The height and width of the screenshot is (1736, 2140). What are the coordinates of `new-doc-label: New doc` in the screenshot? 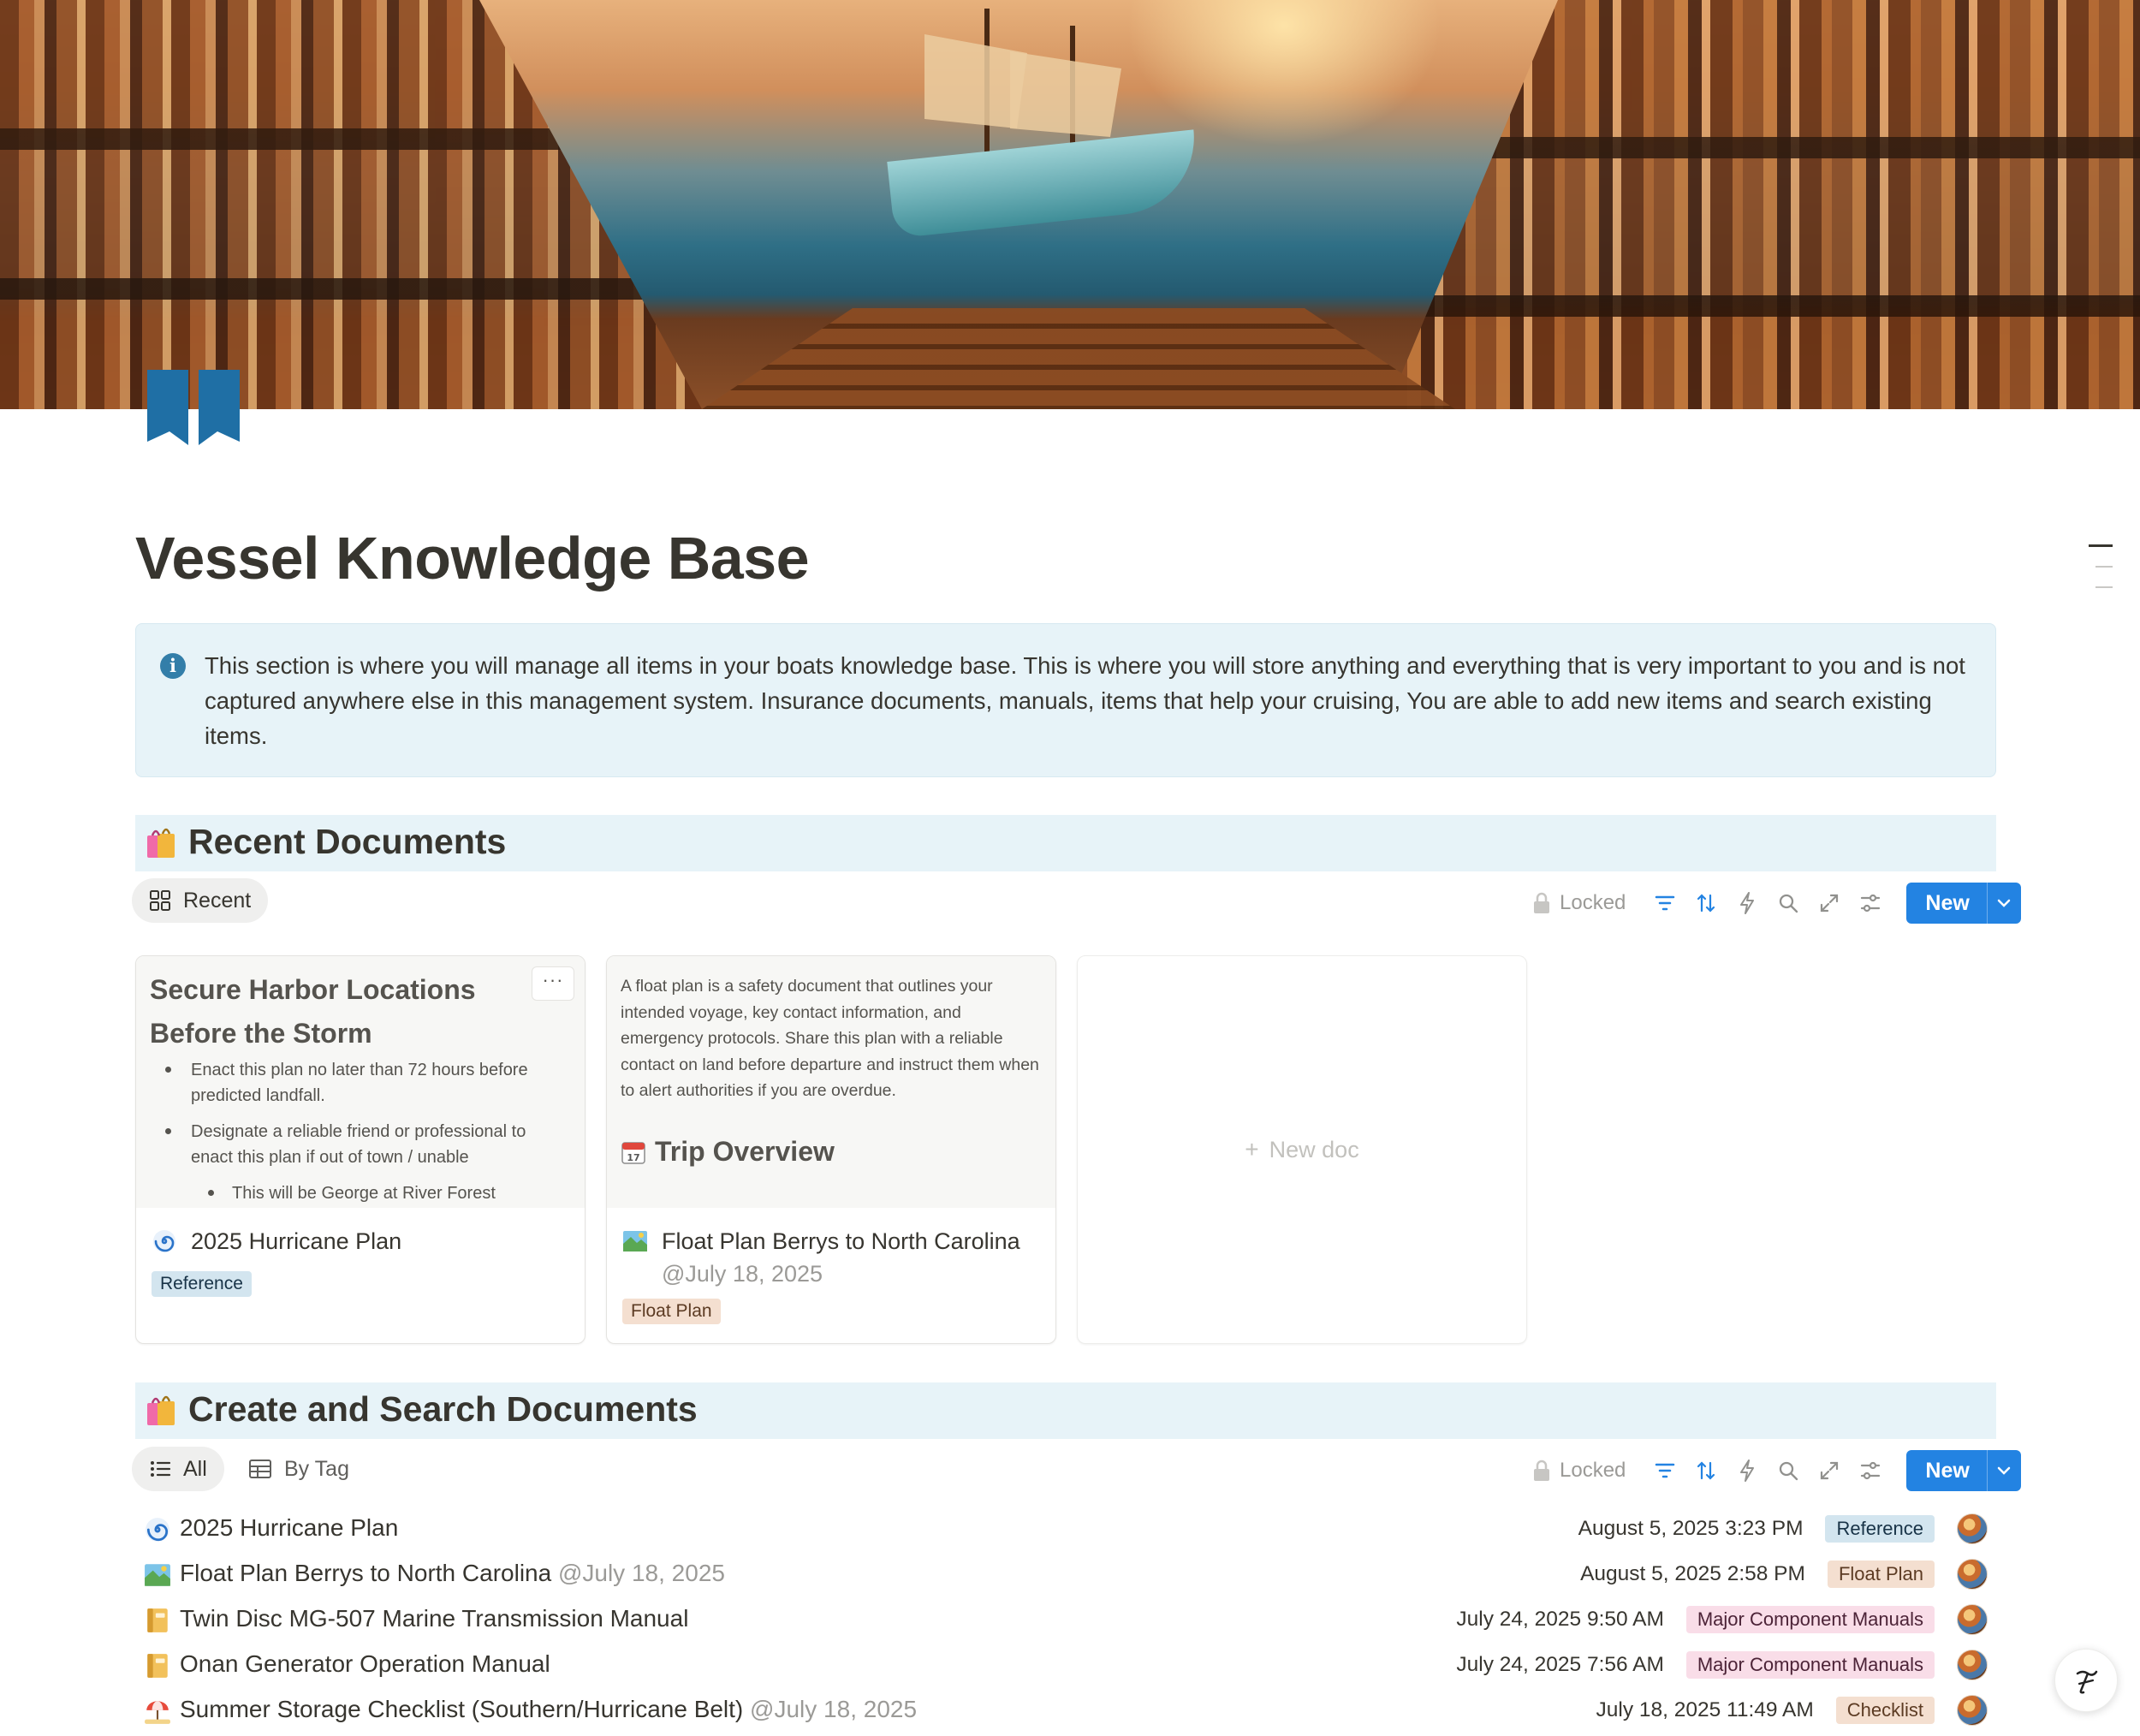 It's located at (1314, 1149).